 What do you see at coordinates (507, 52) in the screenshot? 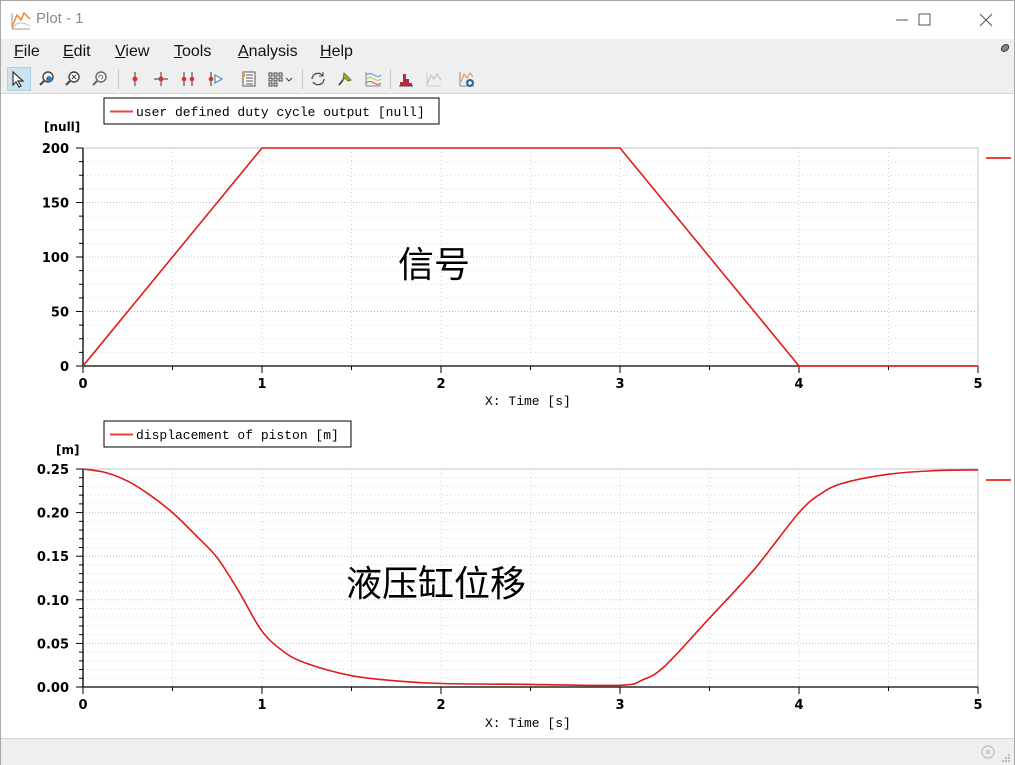
I see `menu-bar: File Edit View Tools Analysis Help` at bounding box center [507, 52].